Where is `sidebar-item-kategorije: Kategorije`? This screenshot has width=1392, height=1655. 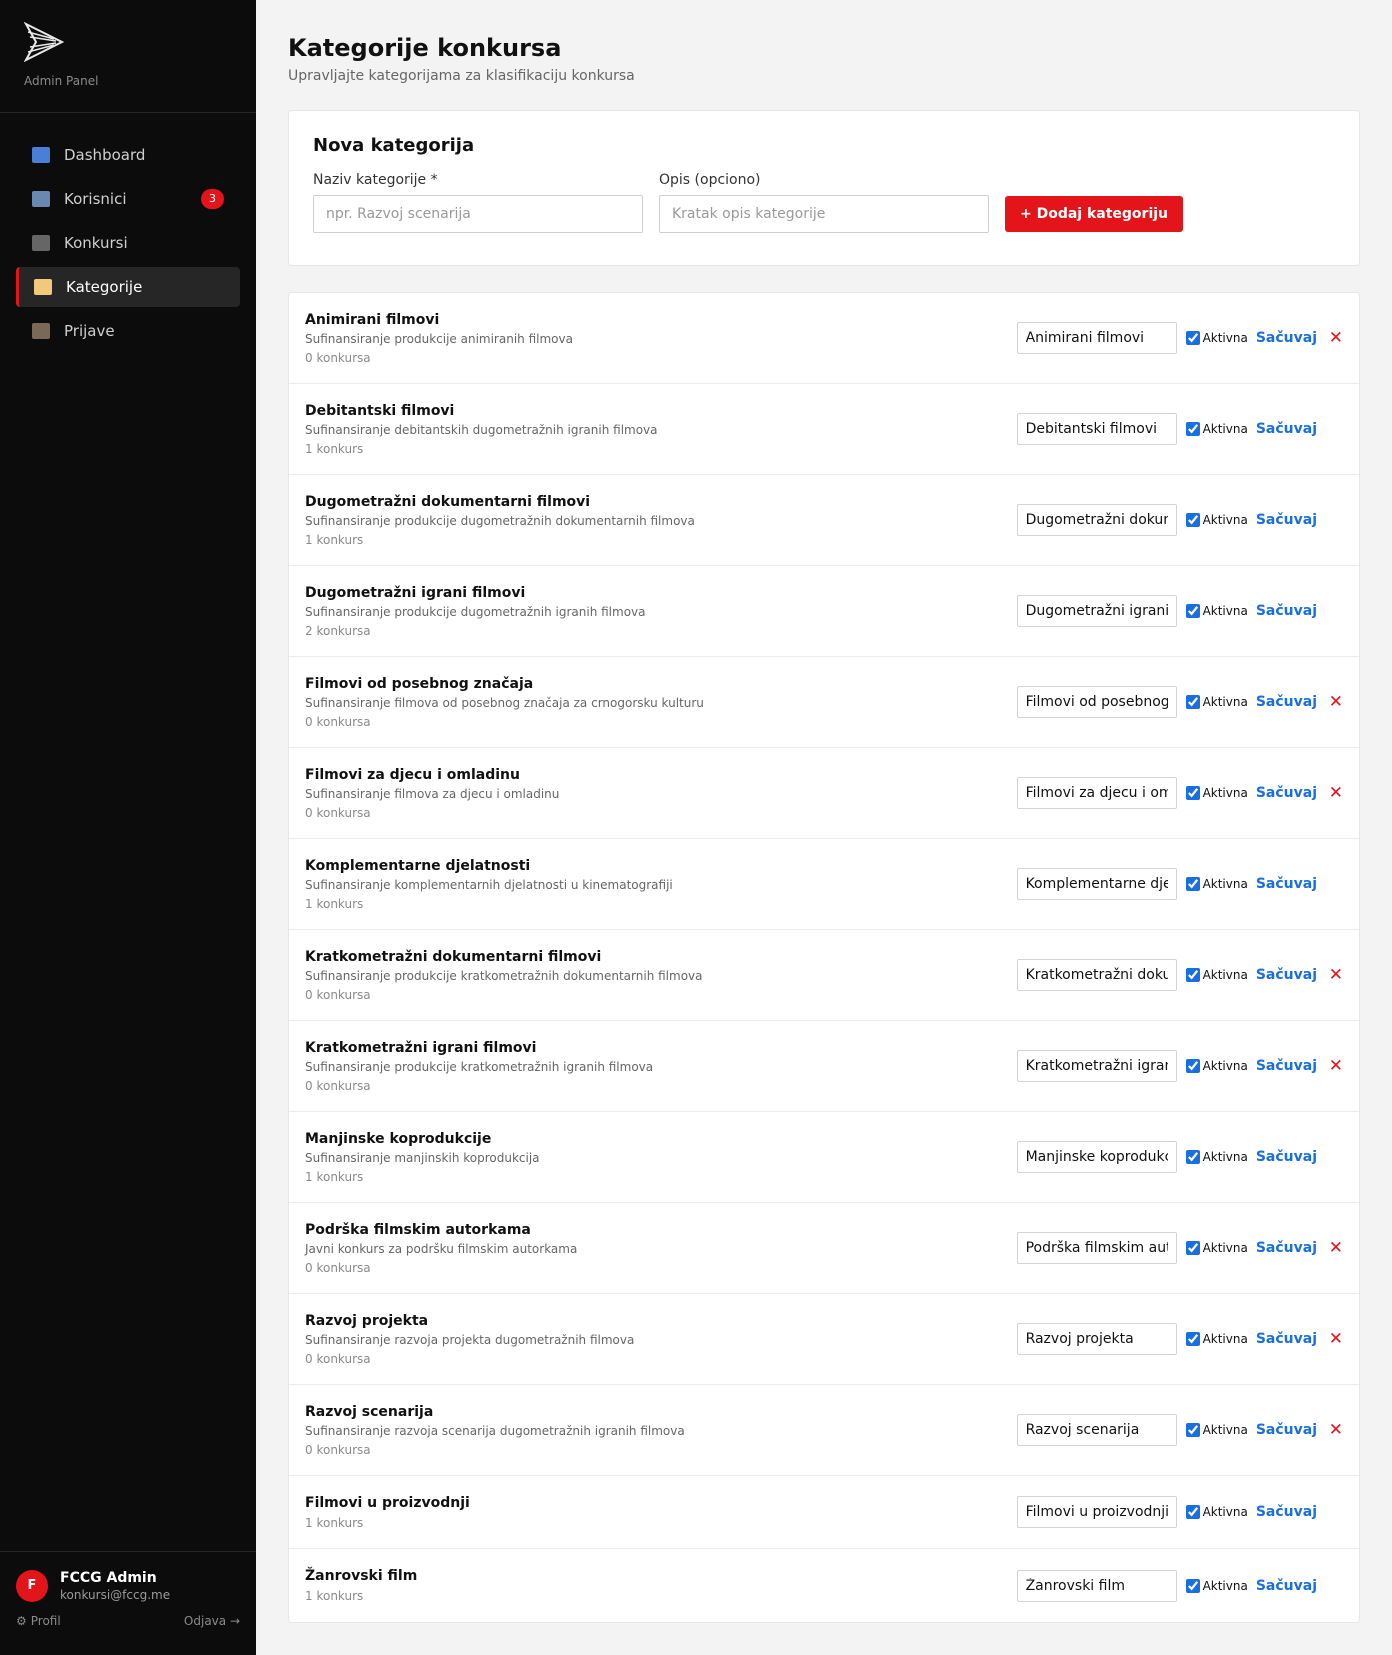
sidebar-item-kategorije: Kategorije is located at coordinates (128, 287).